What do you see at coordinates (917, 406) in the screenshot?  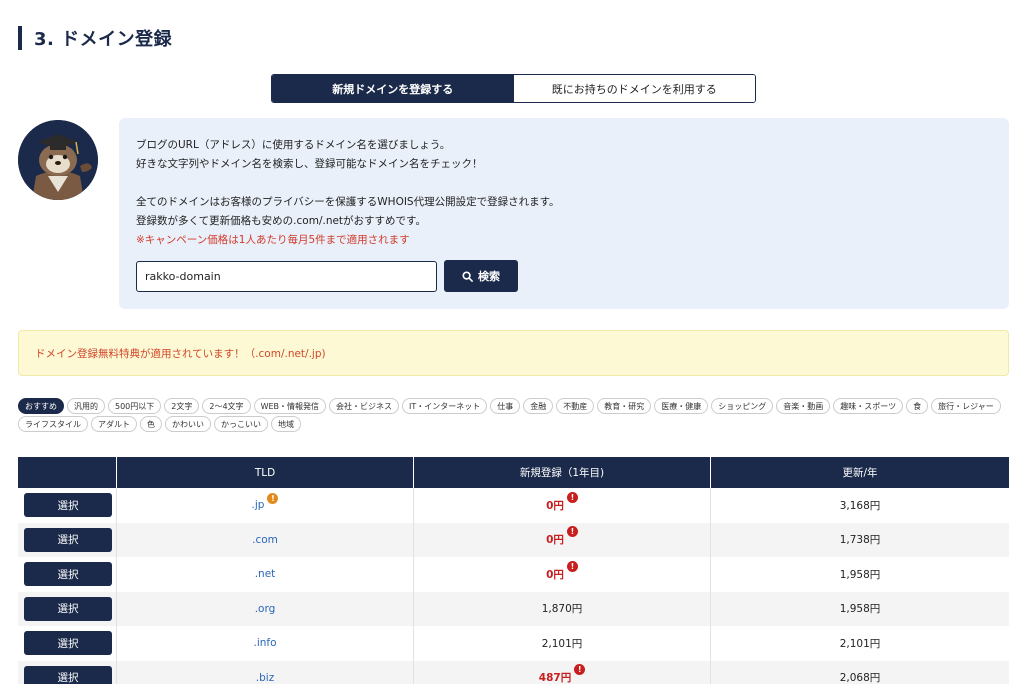 I see `category-tag: 食` at bounding box center [917, 406].